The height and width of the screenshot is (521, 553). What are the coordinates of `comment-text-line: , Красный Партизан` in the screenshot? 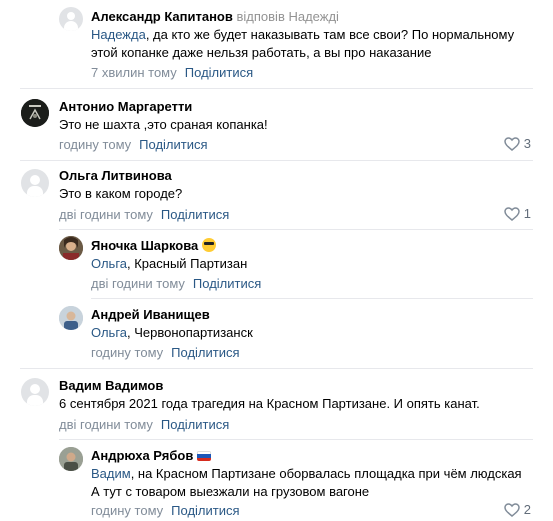 It's located at (187, 263).